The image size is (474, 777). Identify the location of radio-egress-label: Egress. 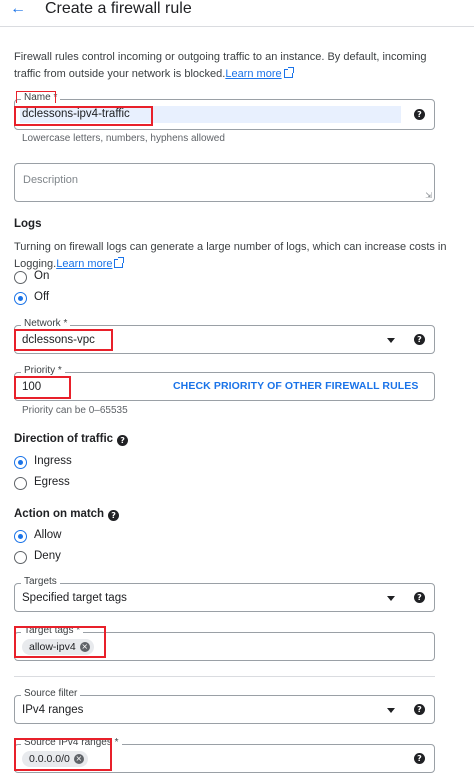
(52, 482).